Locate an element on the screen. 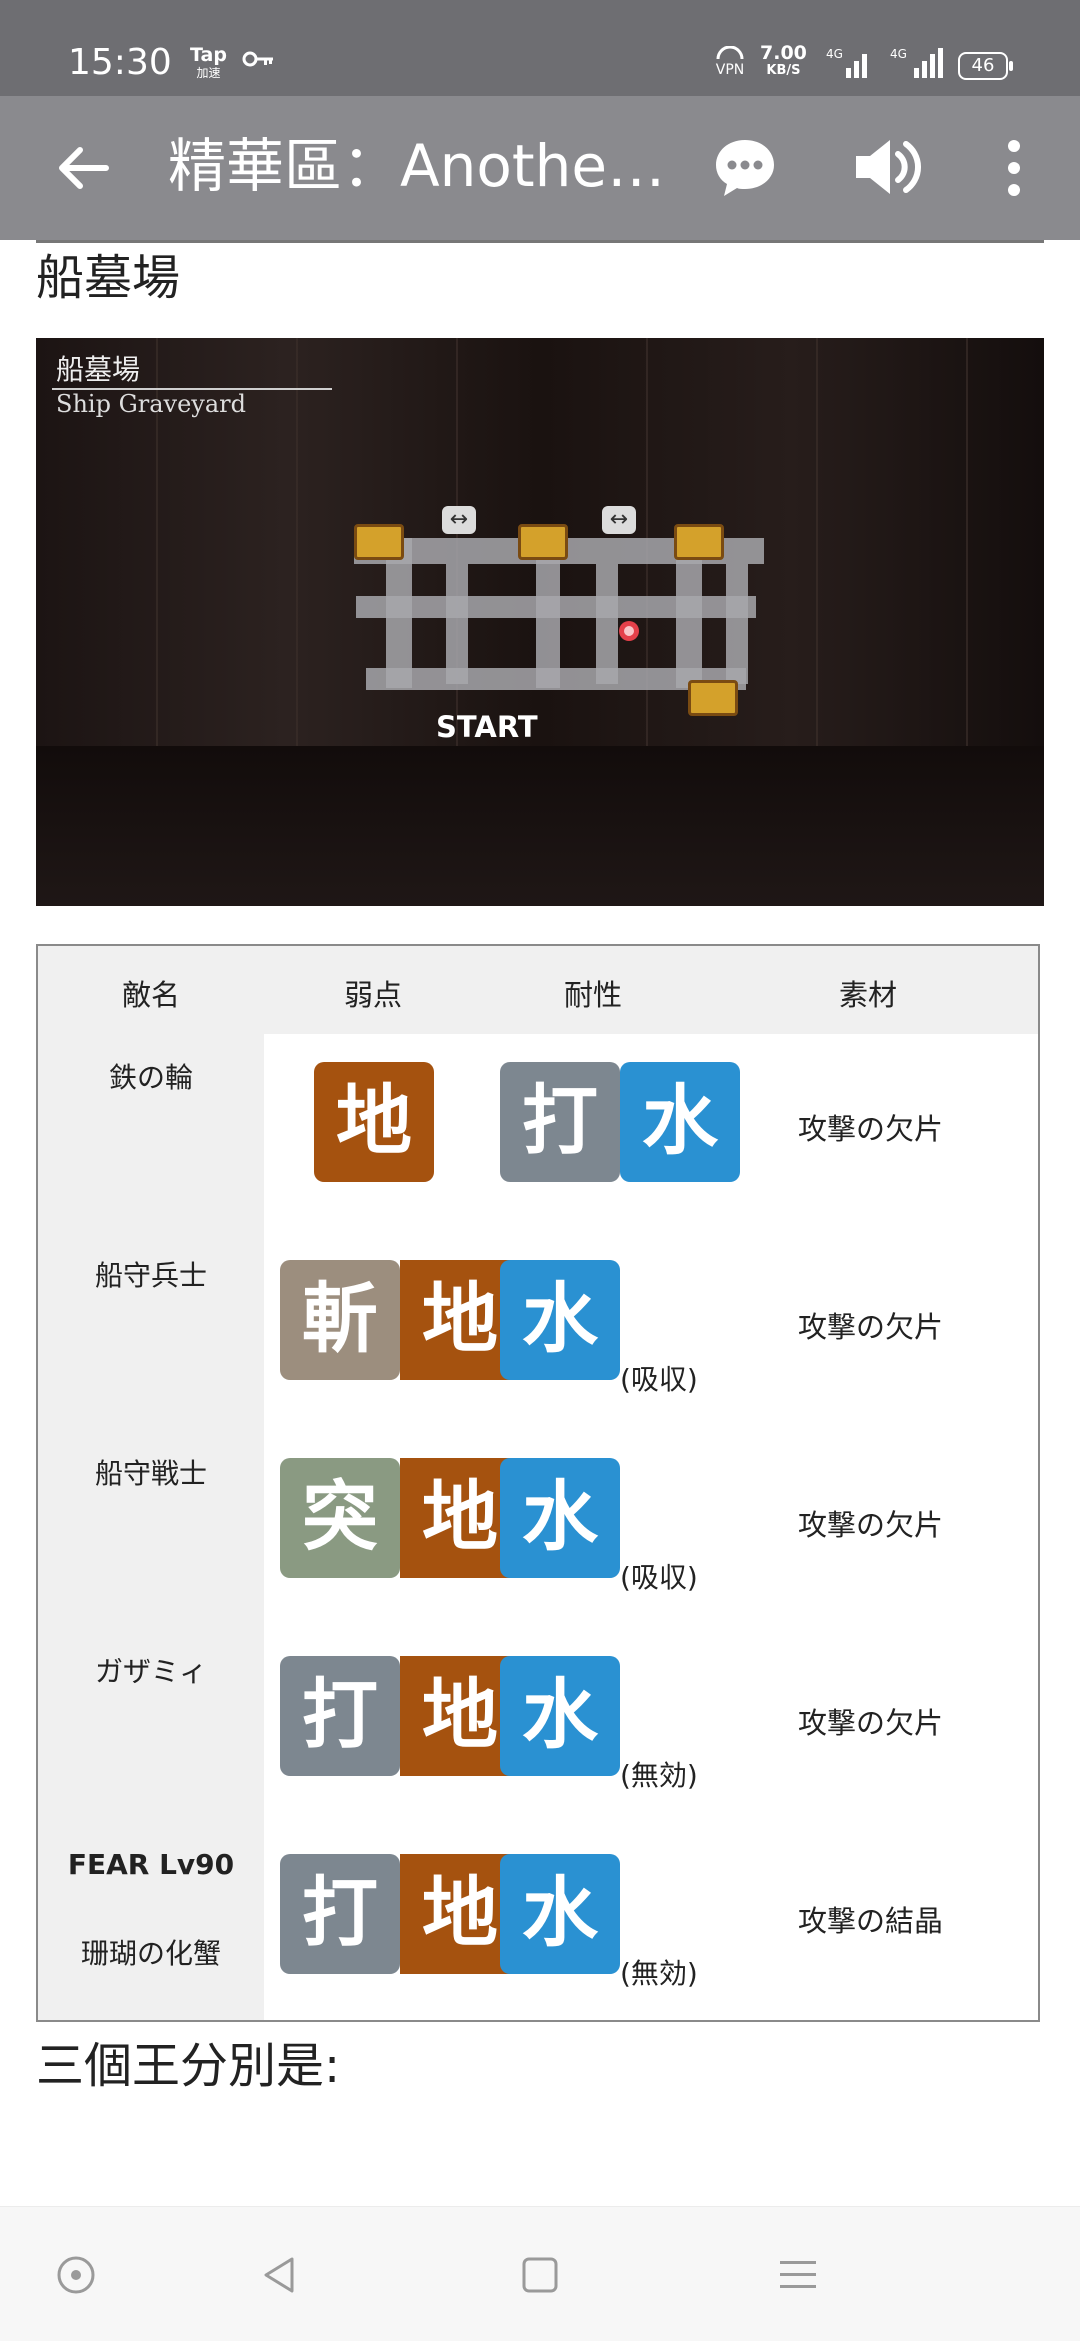 Image resolution: width=1080 pixels, height=2341 pixels. table-row: 鉄の輪 地 打 水 攻撃の欠片 is located at coordinates (538, 1133).